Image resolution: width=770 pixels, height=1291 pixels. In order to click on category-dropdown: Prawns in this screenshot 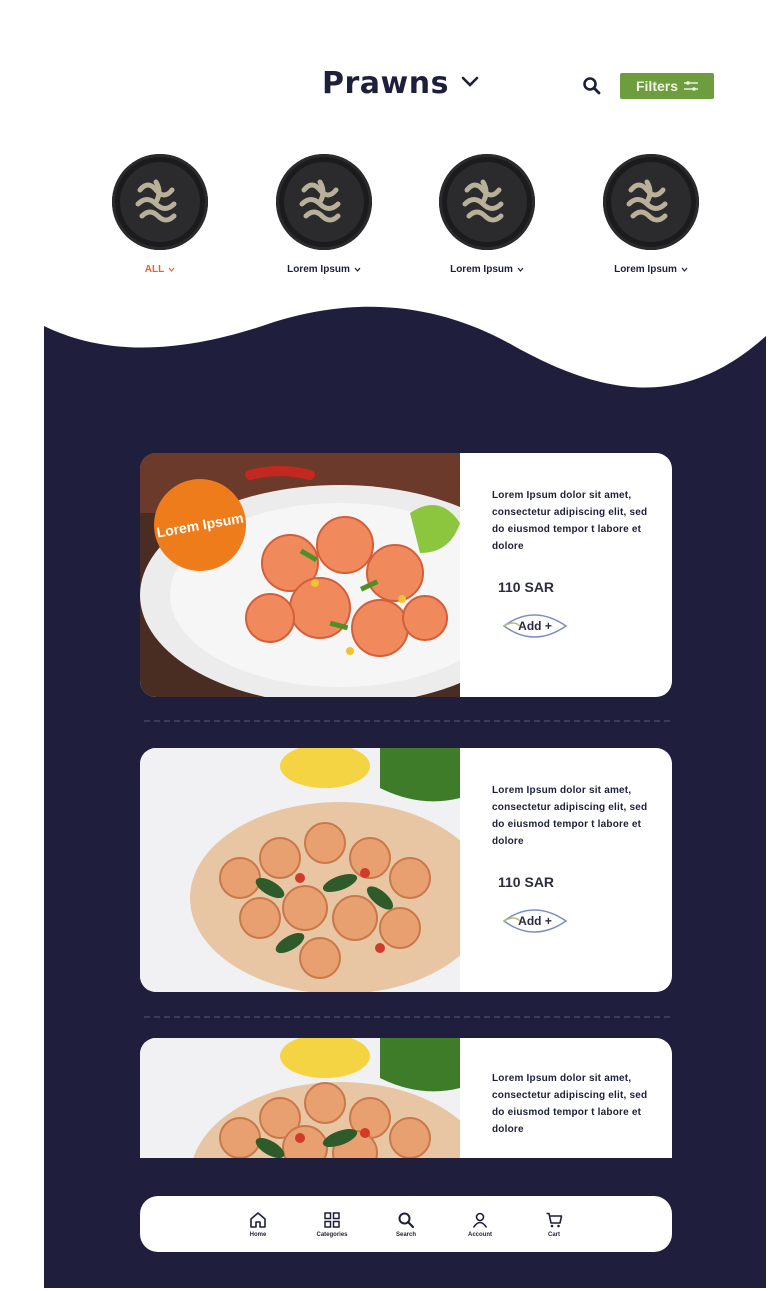, I will do `click(400, 83)`.